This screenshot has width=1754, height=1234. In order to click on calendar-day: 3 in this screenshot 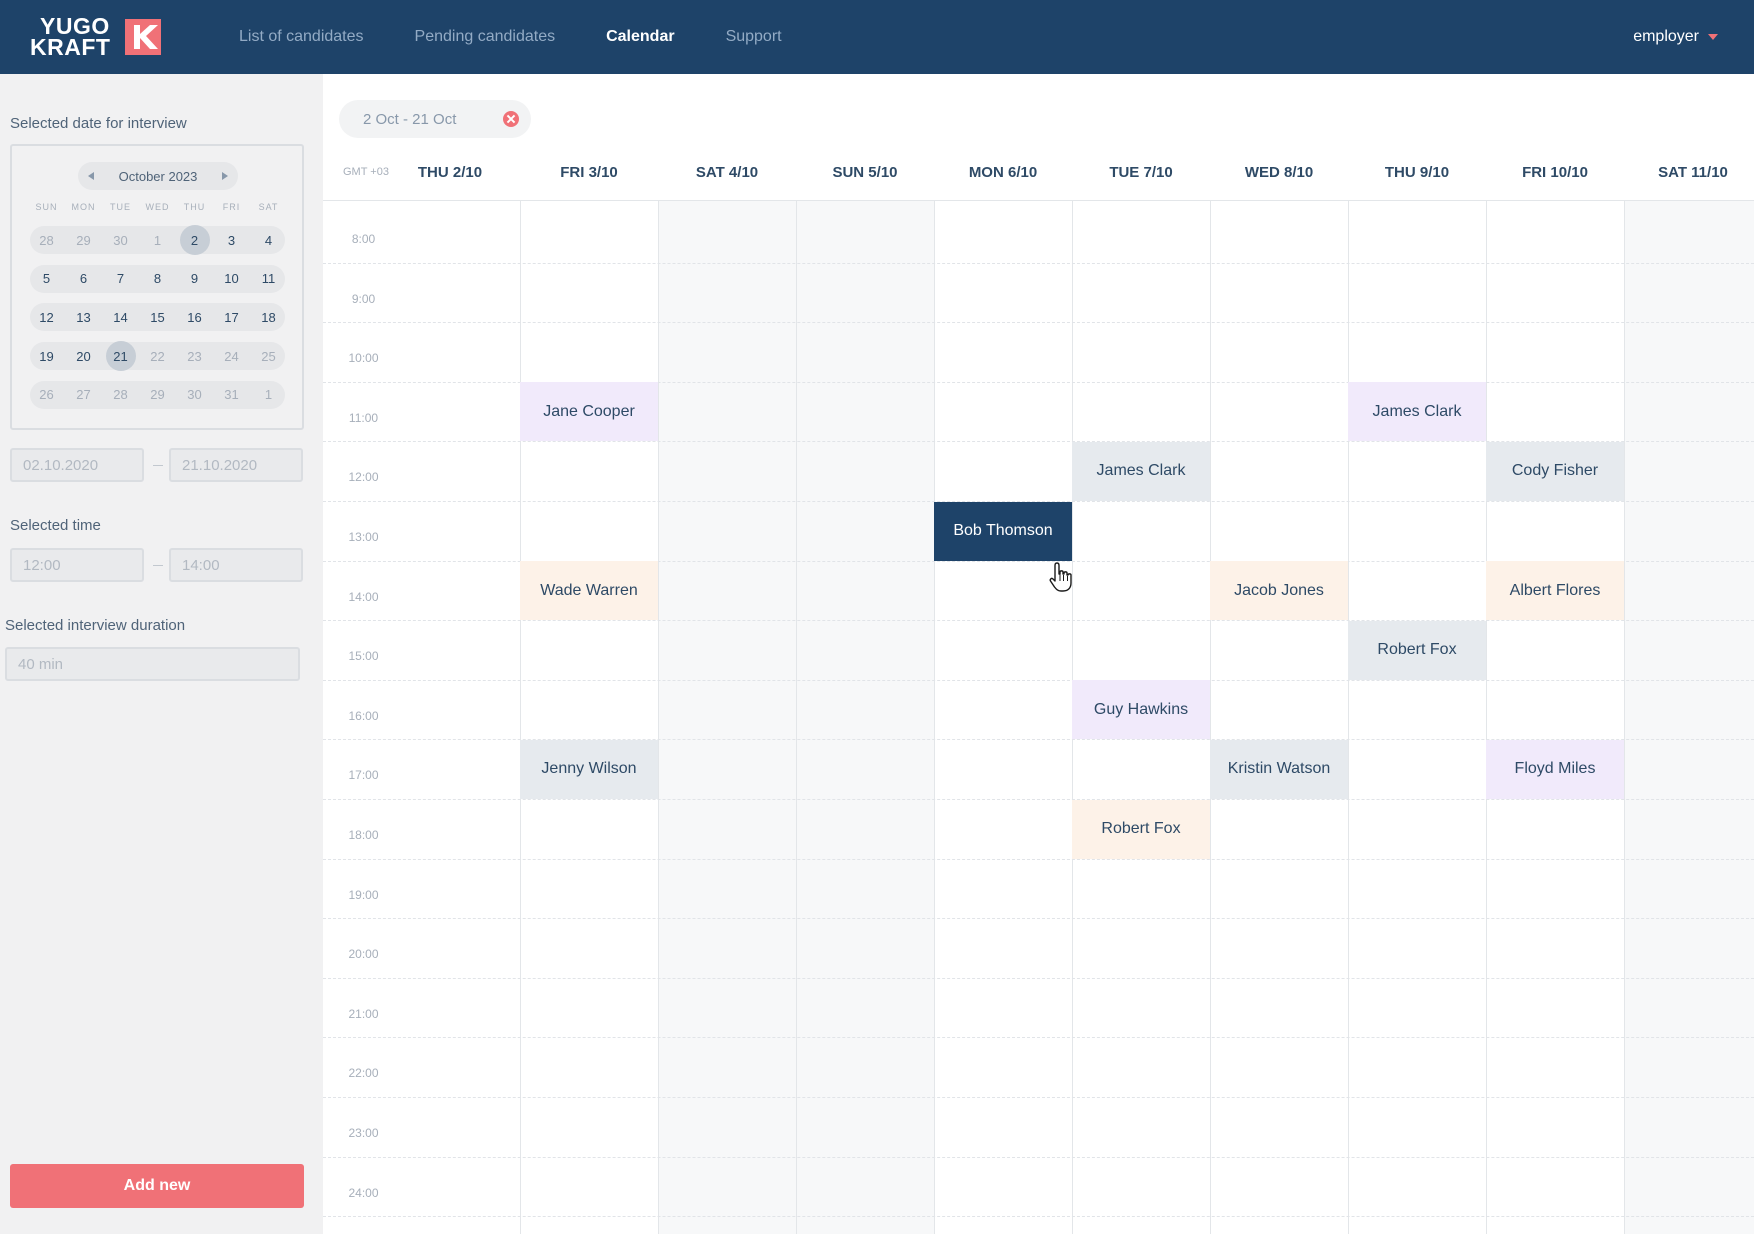, I will do `click(231, 240)`.